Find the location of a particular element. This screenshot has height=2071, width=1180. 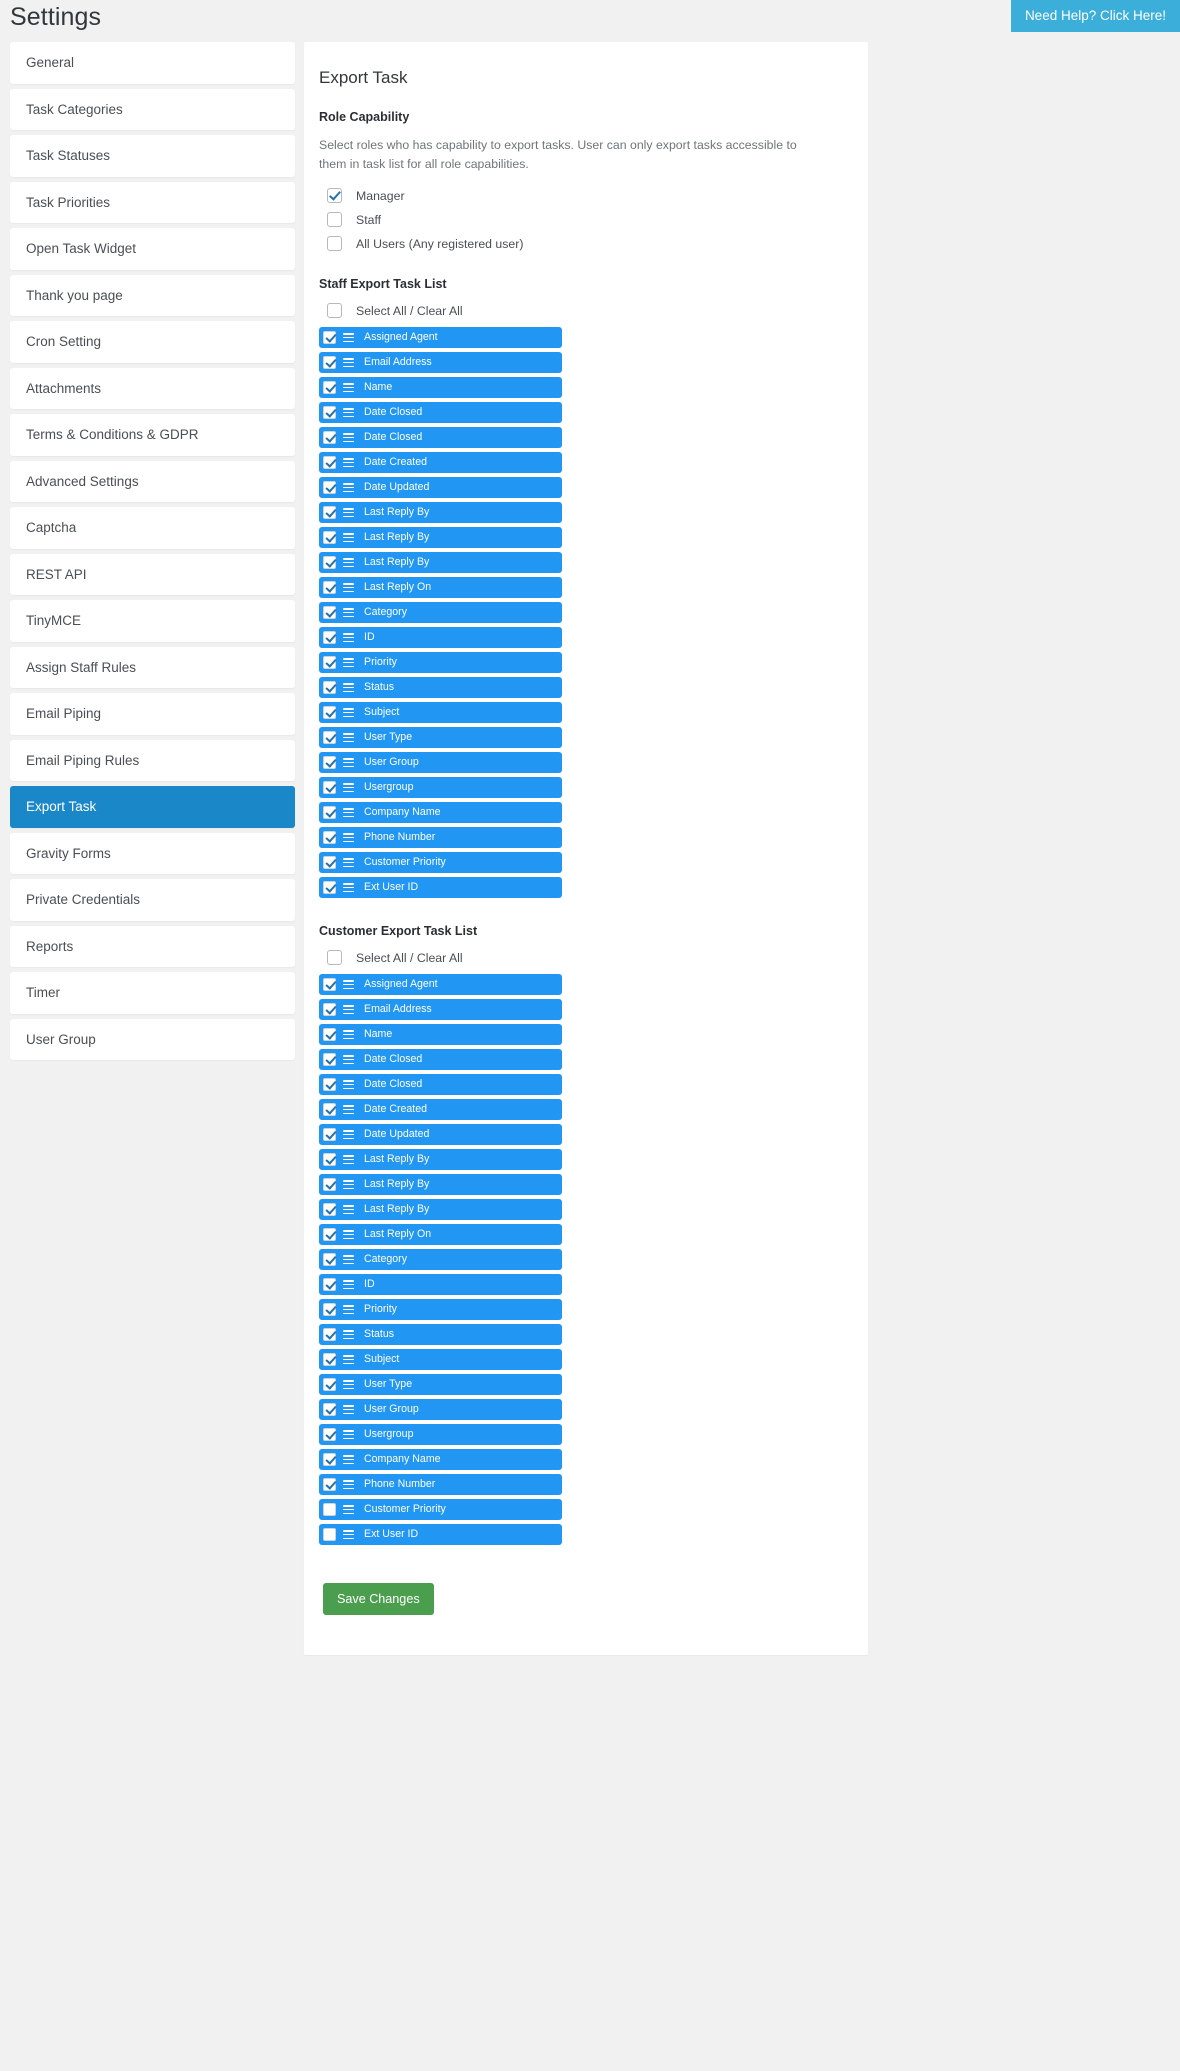

sidebar-item-captcha: Captcha is located at coordinates (152, 528).